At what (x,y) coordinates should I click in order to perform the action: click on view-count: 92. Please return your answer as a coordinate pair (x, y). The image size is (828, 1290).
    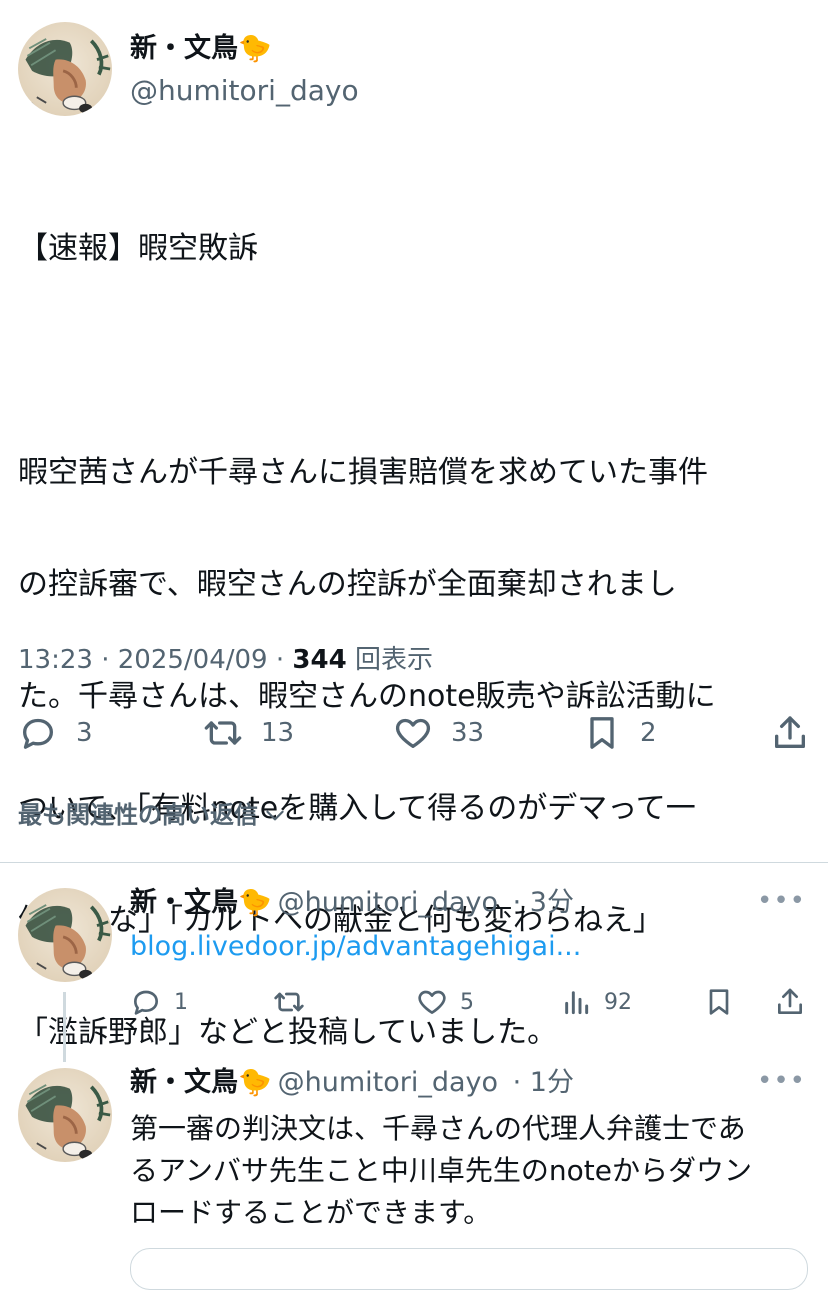
    Looking at the image, I should click on (618, 1002).